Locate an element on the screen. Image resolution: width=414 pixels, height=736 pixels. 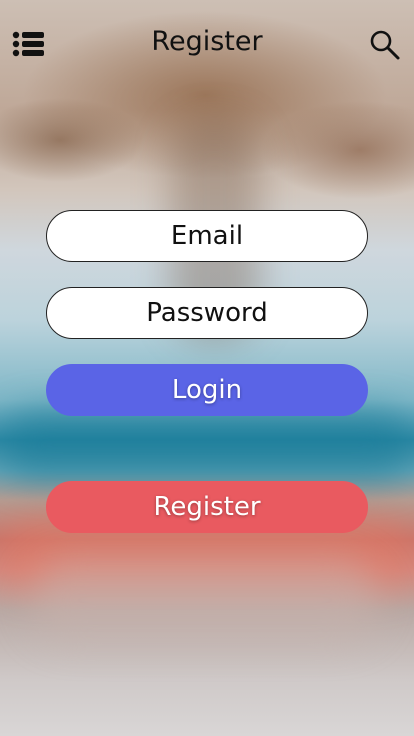
email-input is located at coordinates (207, 236).